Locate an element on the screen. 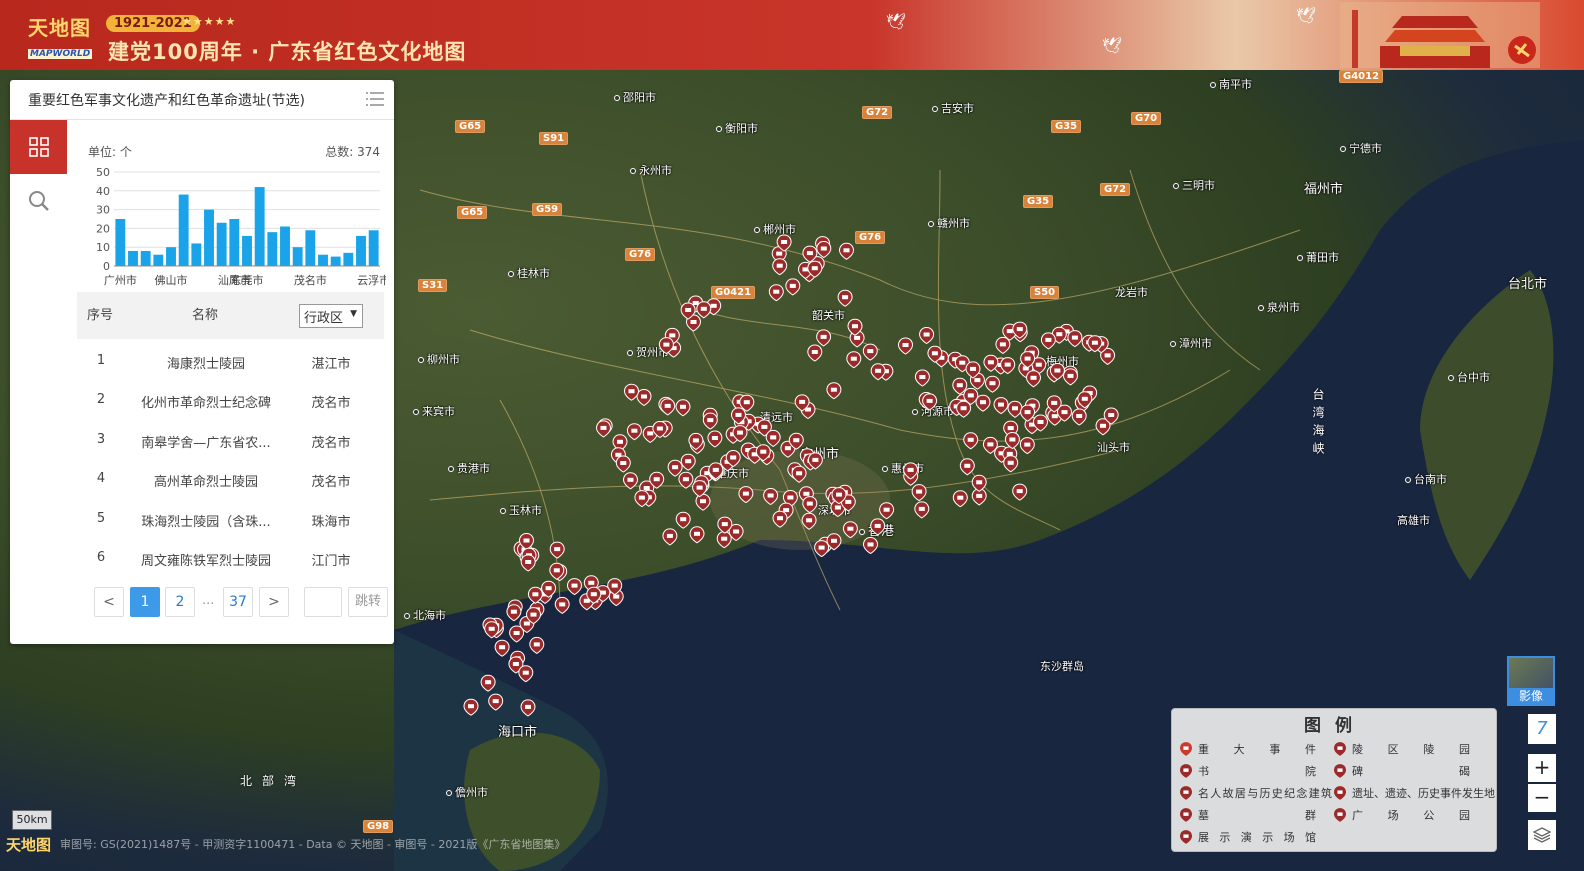 The width and height of the screenshot is (1584, 871). chart-bar-河源市 is located at coordinates (196, 254).